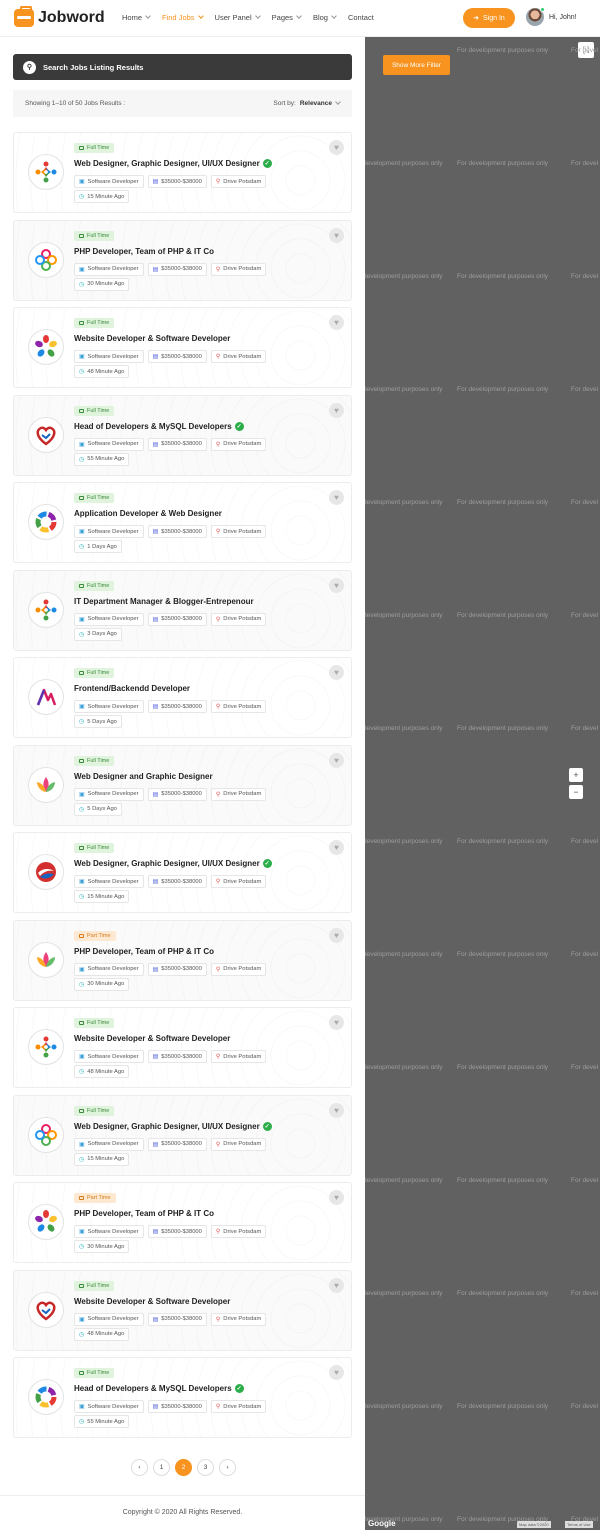 Image resolution: width=600 pixels, height=1530 pixels. What do you see at coordinates (551, 16) in the screenshot?
I see `user-menu: Hi, John!` at bounding box center [551, 16].